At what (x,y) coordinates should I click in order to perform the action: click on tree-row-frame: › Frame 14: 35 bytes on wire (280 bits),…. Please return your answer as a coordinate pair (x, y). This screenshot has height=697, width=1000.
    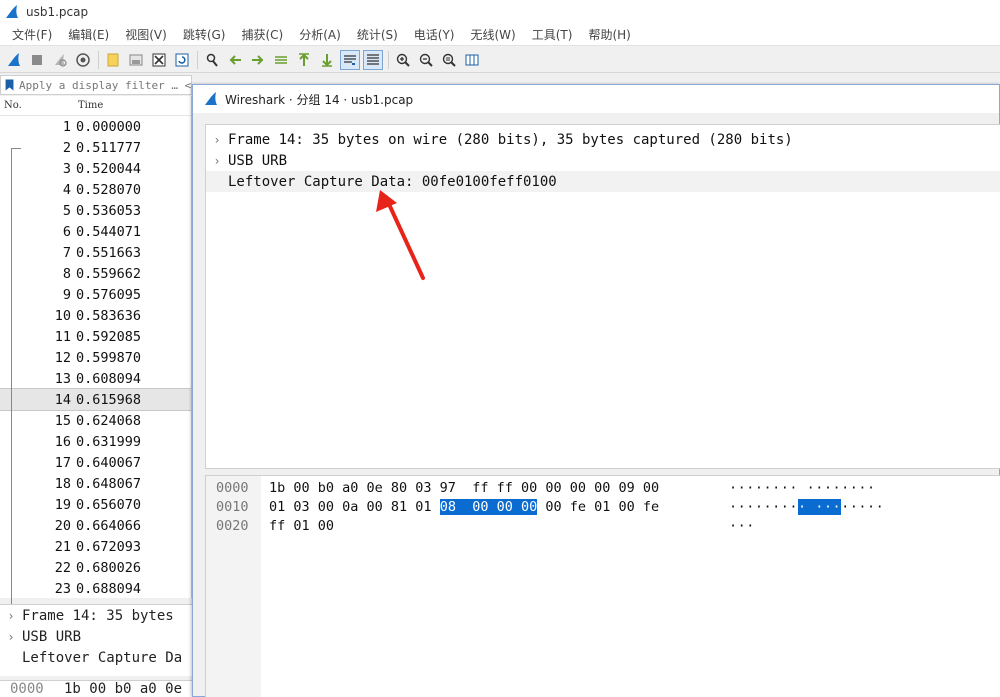
    Looking at the image, I should click on (603, 139).